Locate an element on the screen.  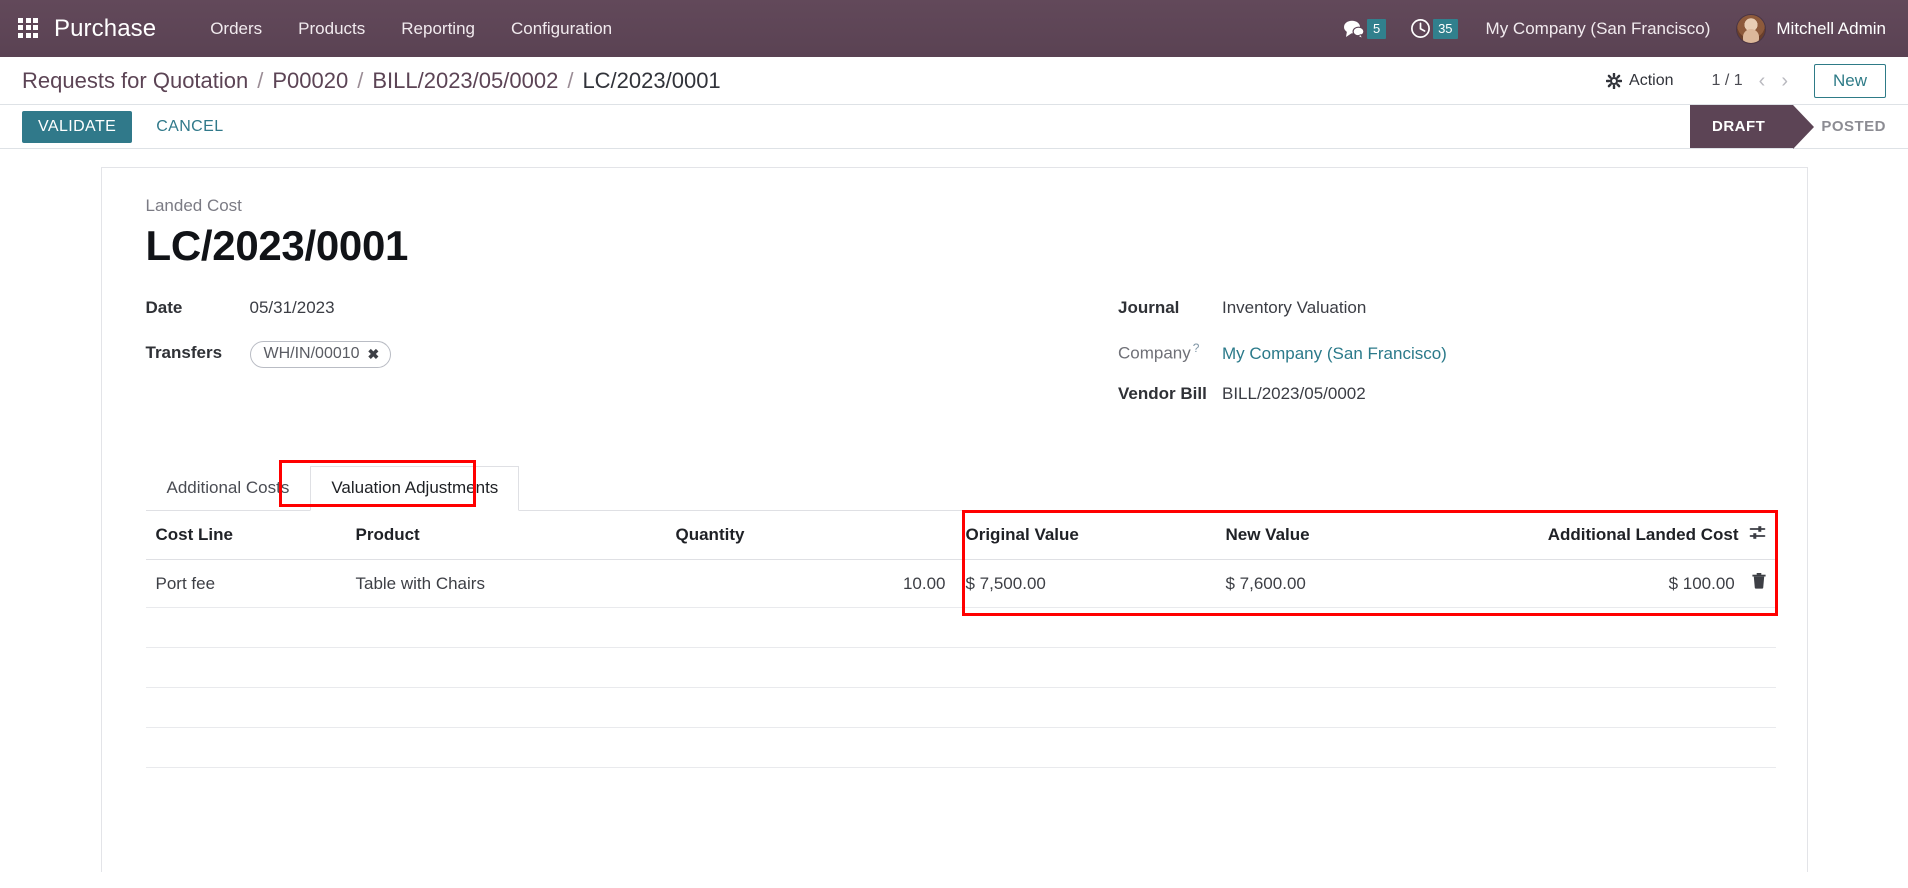
field-transfers: Transfers WH/IN/00010 ✖ is located at coordinates (550, 354).